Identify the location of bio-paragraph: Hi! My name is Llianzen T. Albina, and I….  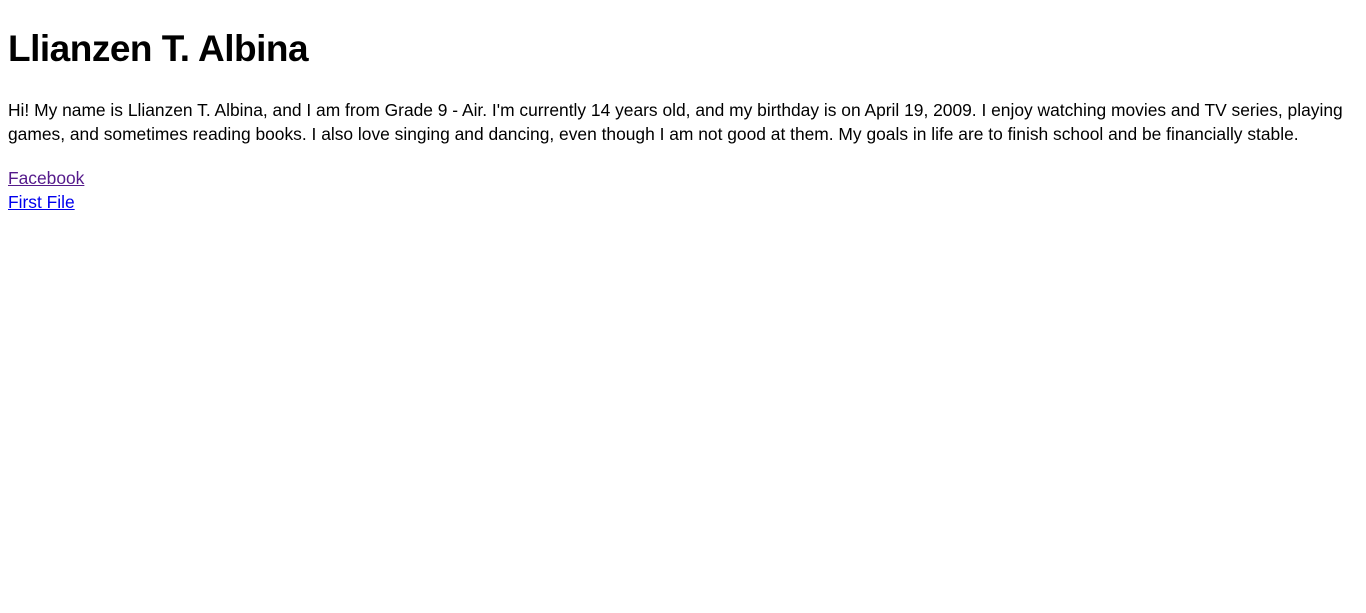
(675, 122).